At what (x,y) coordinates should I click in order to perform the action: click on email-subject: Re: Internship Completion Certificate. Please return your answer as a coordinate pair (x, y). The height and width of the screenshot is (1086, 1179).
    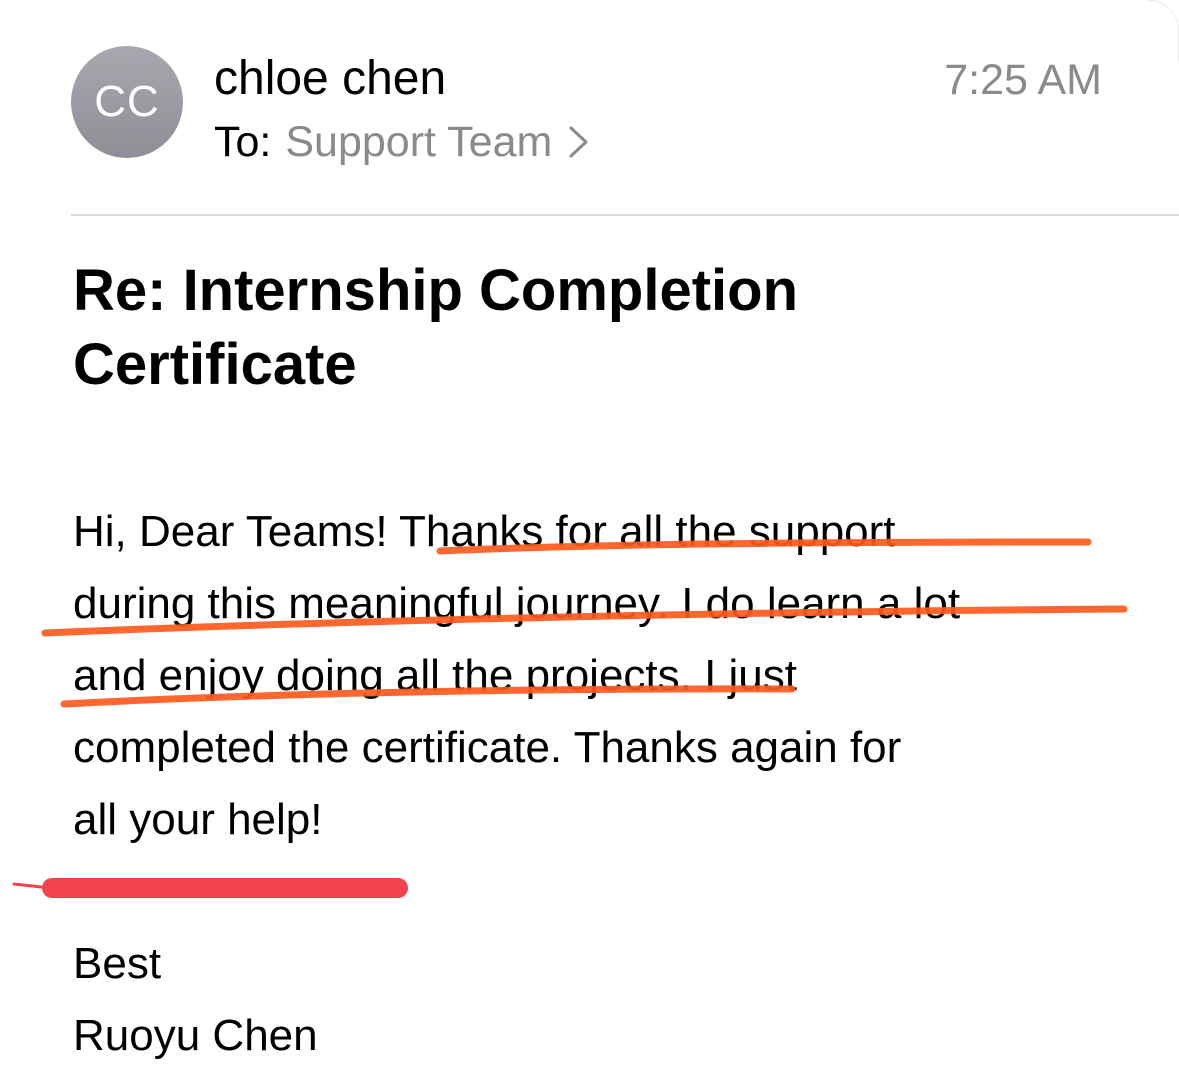
    Looking at the image, I should click on (573, 328).